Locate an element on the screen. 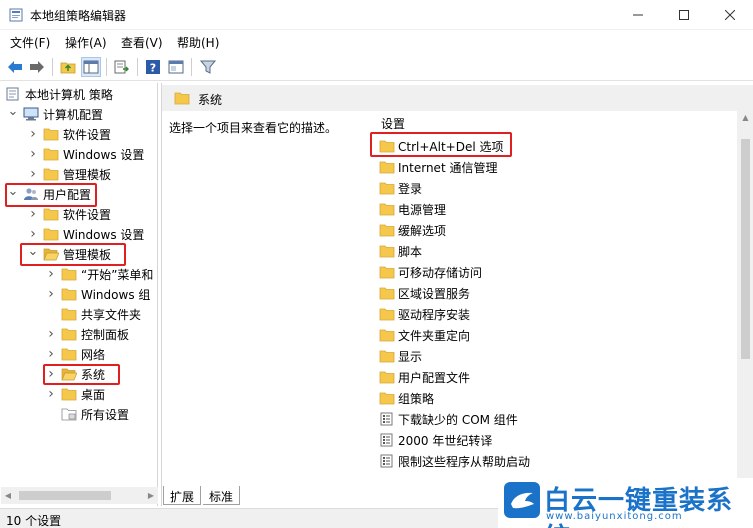 The width and height of the screenshot is (753, 528). tree-item: › 控制面板 is located at coordinates (87, 334).